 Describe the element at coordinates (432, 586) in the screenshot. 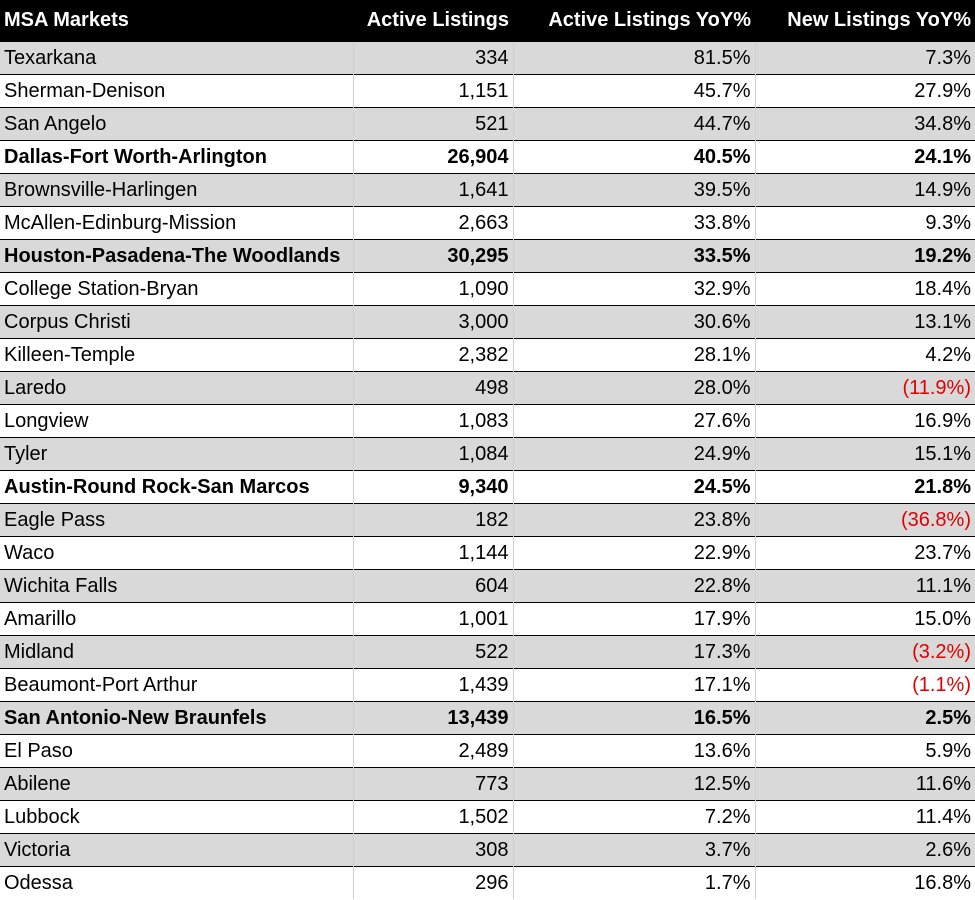

I see `cell-active-listings: 604` at that location.